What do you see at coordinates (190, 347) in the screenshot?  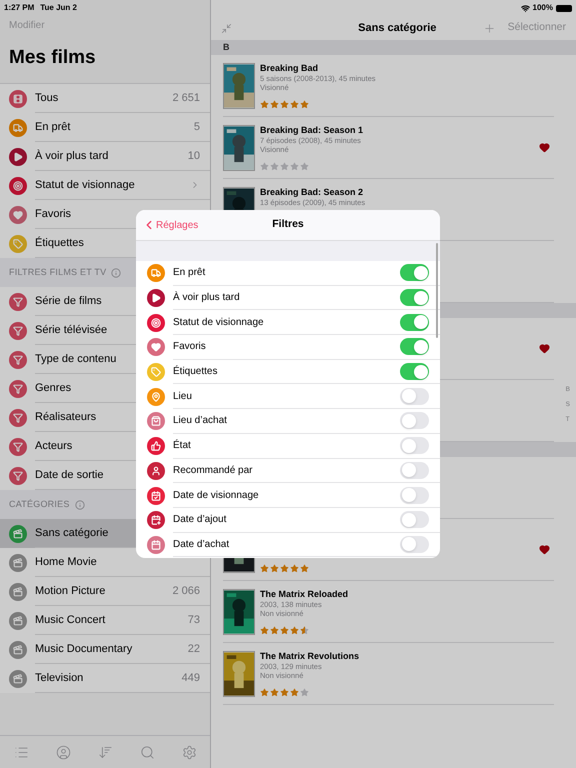 I see `filter-label: Favoris` at bounding box center [190, 347].